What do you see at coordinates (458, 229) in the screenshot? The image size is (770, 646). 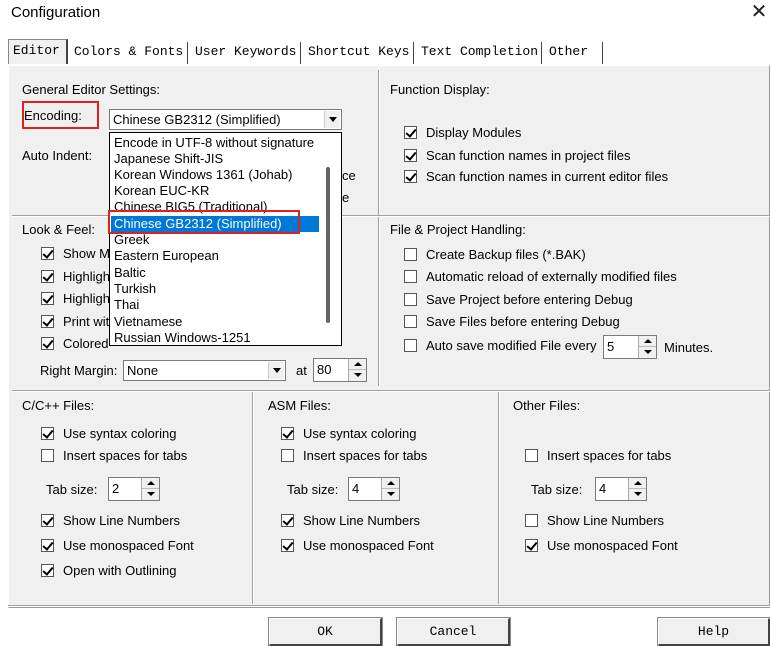 I see `file-project-heading: File & Project Handling:` at bounding box center [458, 229].